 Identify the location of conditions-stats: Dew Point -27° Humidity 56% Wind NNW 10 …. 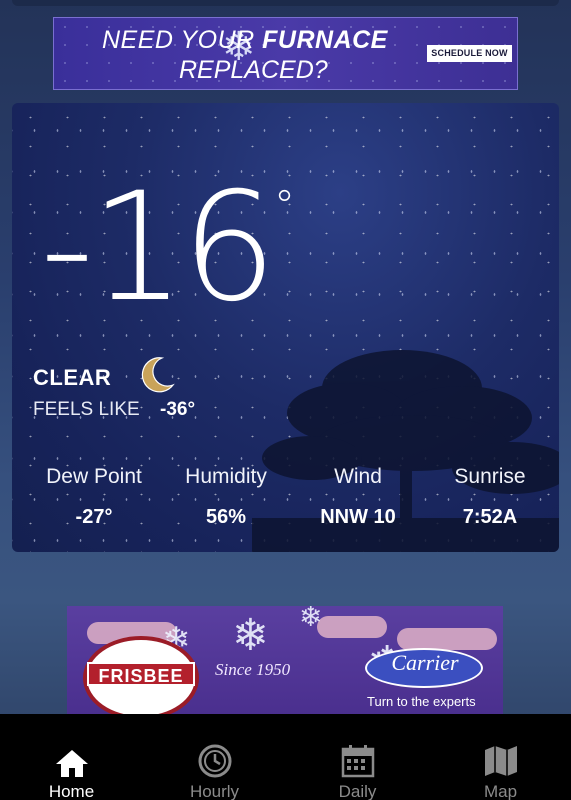
(285, 500).